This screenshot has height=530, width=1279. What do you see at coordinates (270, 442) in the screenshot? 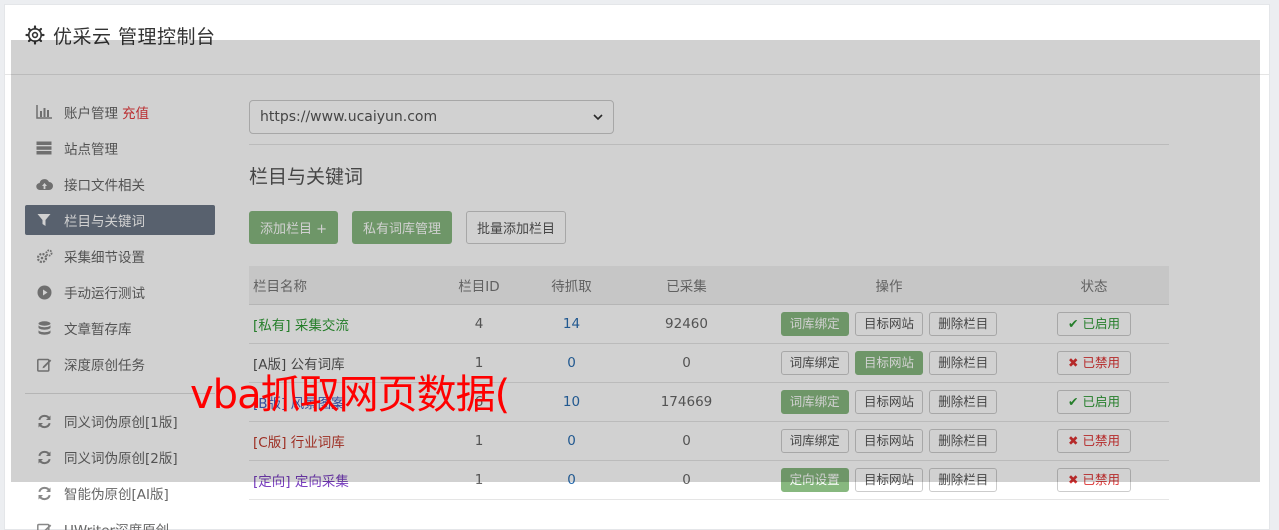
I see `column-tag: [C版]` at bounding box center [270, 442].